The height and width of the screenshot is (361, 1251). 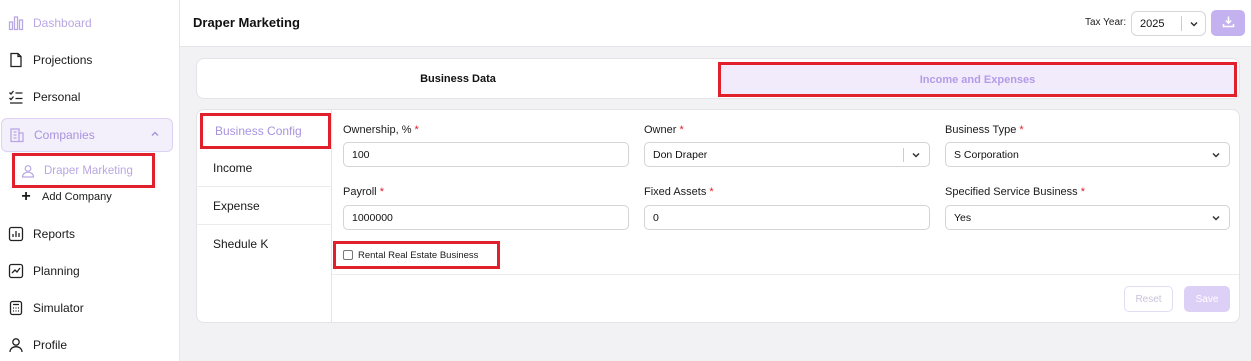 I want to click on ownership-input: 100, so click(x=486, y=154).